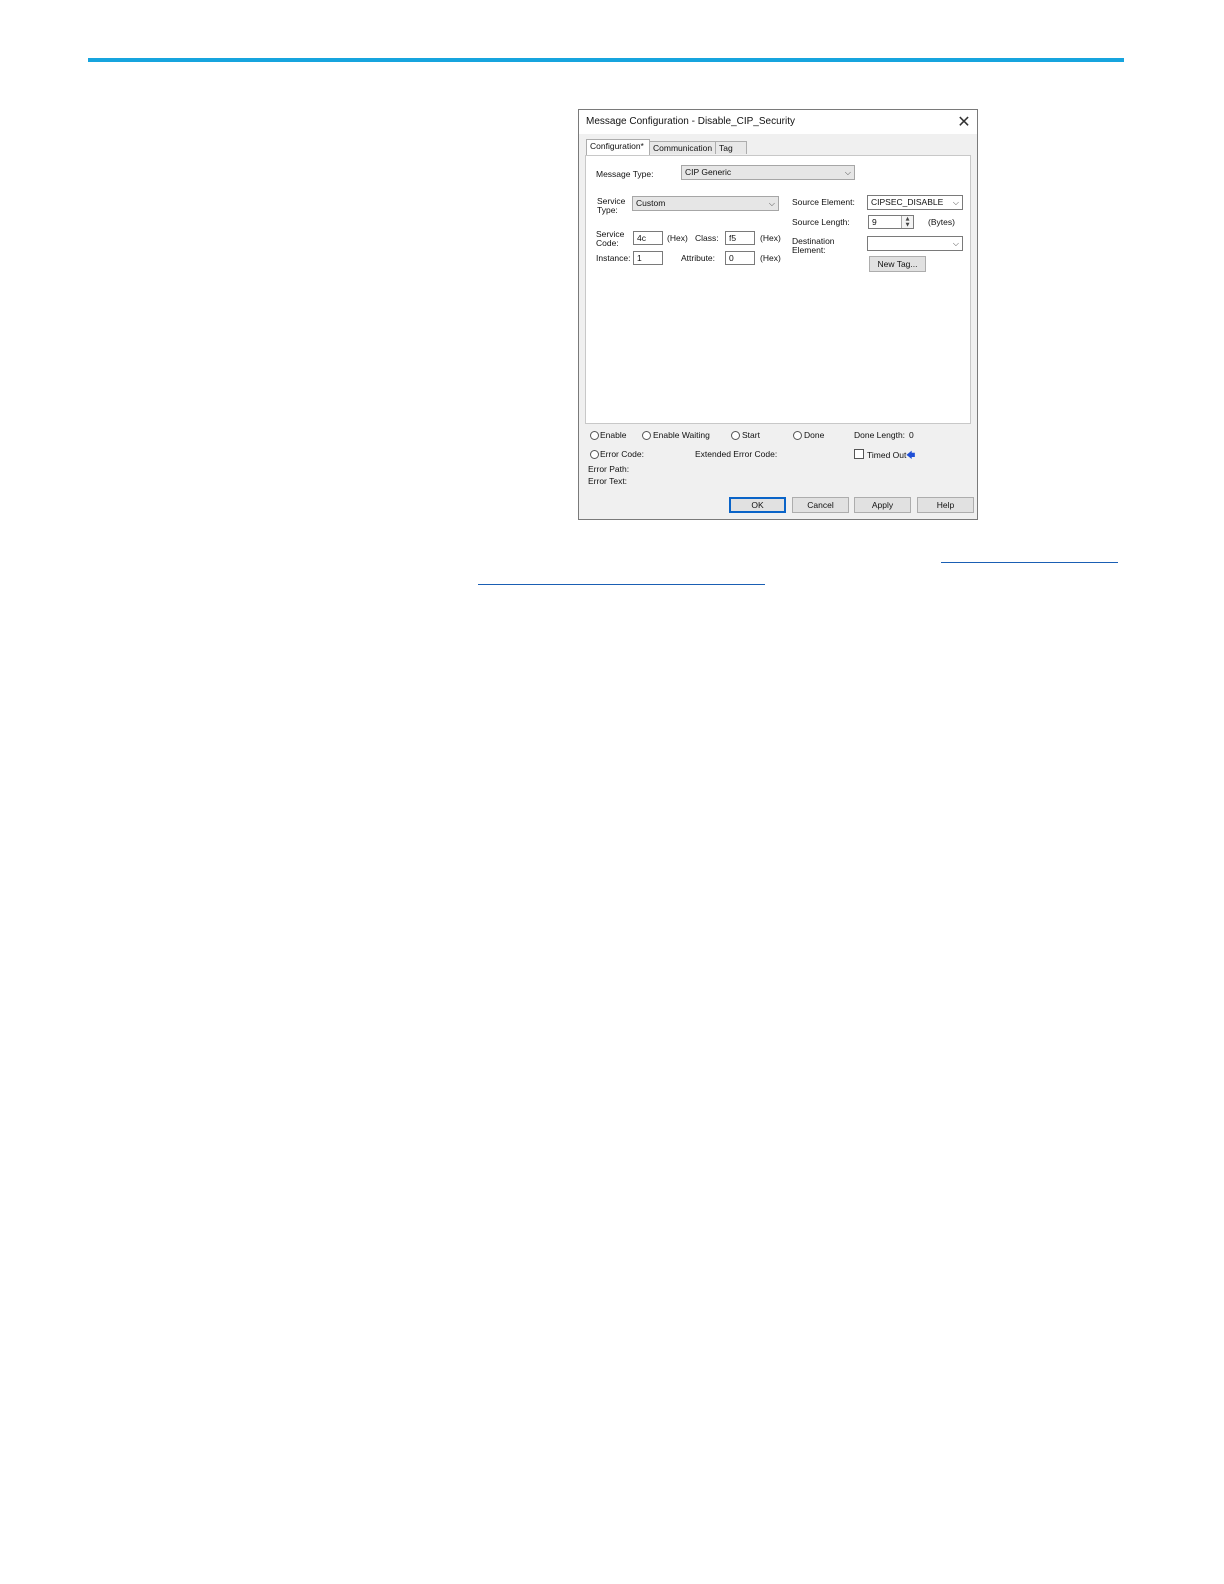 This screenshot has height=1584, width=1224. Describe the element at coordinates (768, 172) in the screenshot. I see `message-type-select: CIP Generic ⌵` at that location.